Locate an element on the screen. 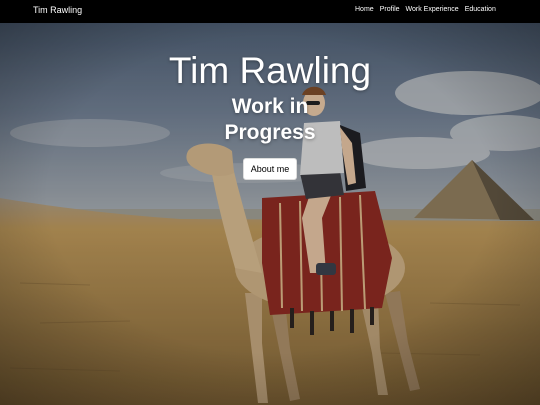 Image resolution: width=540 pixels, height=405 pixels. hero-title: Tim Rawling is located at coordinates (270, 70).